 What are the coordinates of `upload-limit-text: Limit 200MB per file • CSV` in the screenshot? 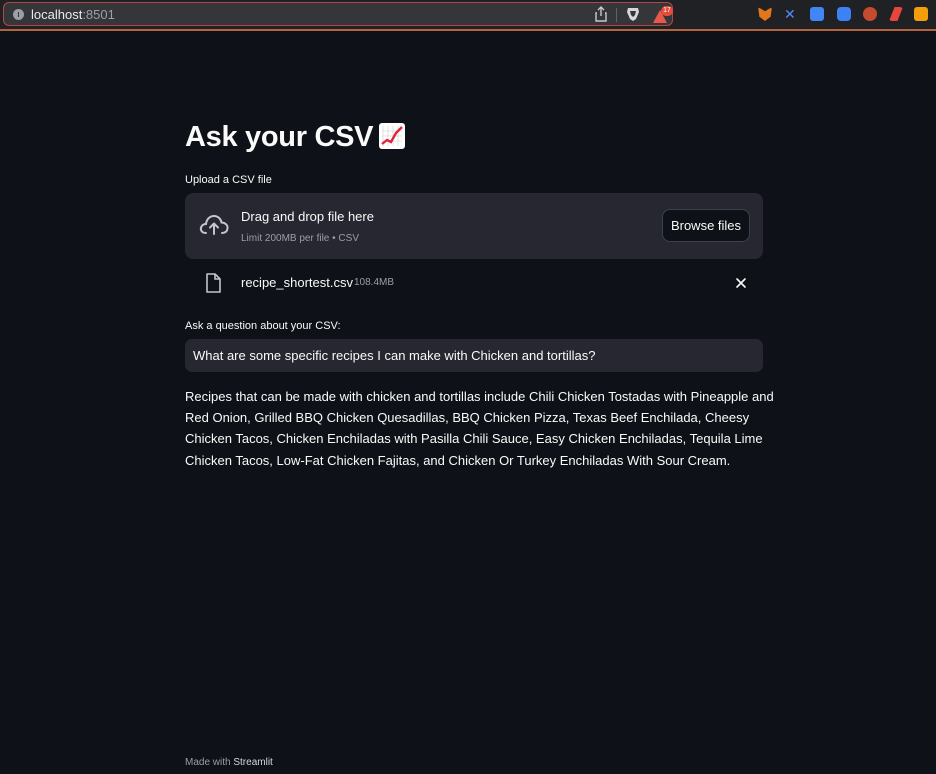 It's located at (300, 238).